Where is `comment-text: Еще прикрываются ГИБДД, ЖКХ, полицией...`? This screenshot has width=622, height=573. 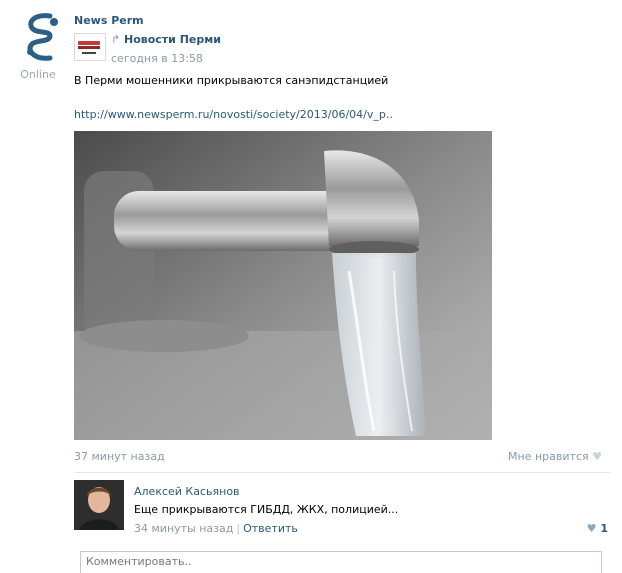
comment-text: Еще прикрываются ГИБДД, ЖКХ, полицией... is located at coordinates (266, 509).